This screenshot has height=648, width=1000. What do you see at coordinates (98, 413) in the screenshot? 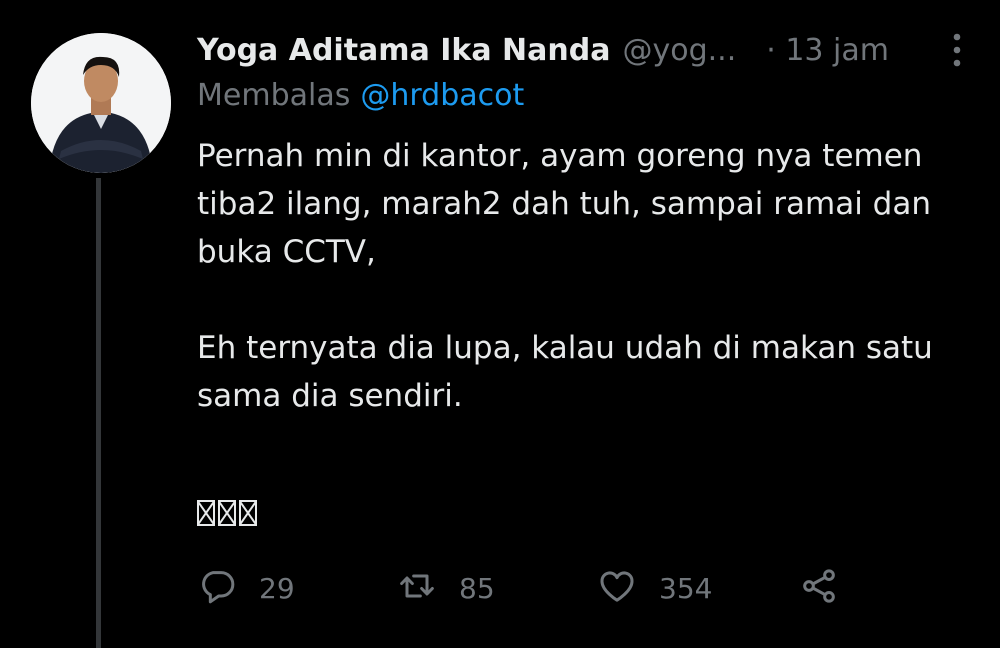
I see `thread-line` at bounding box center [98, 413].